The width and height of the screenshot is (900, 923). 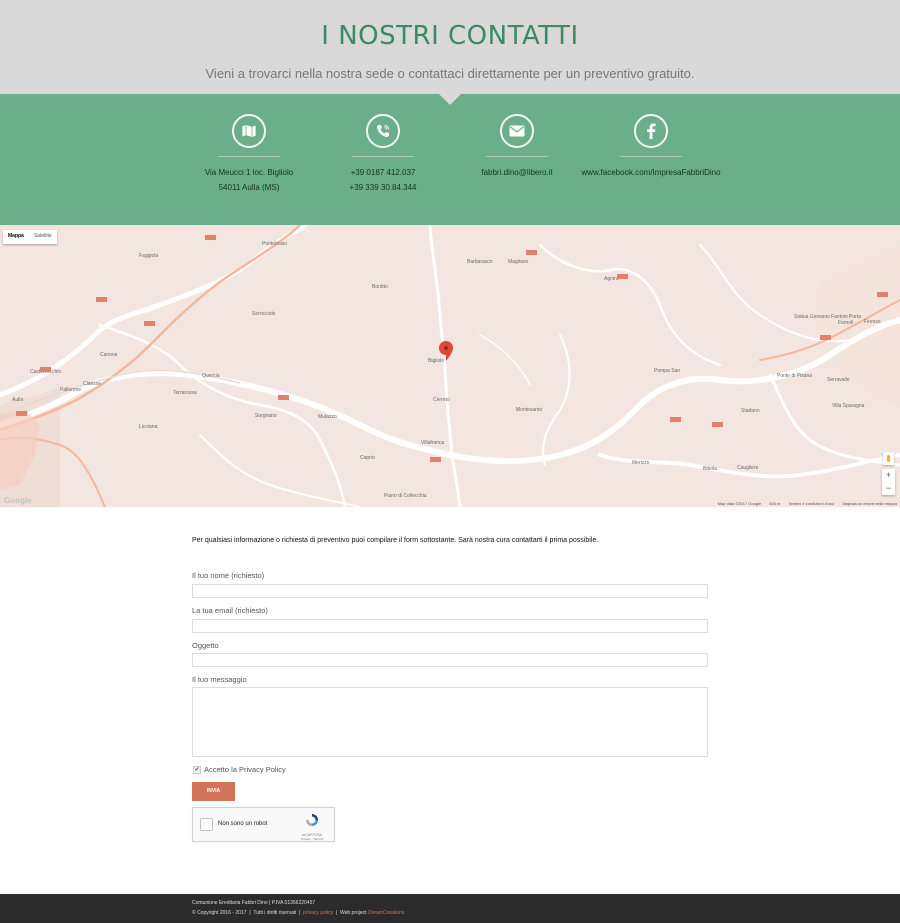 What do you see at coordinates (450, 99) in the screenshot?
I see `header-notch` at bounding box center [450, 99].